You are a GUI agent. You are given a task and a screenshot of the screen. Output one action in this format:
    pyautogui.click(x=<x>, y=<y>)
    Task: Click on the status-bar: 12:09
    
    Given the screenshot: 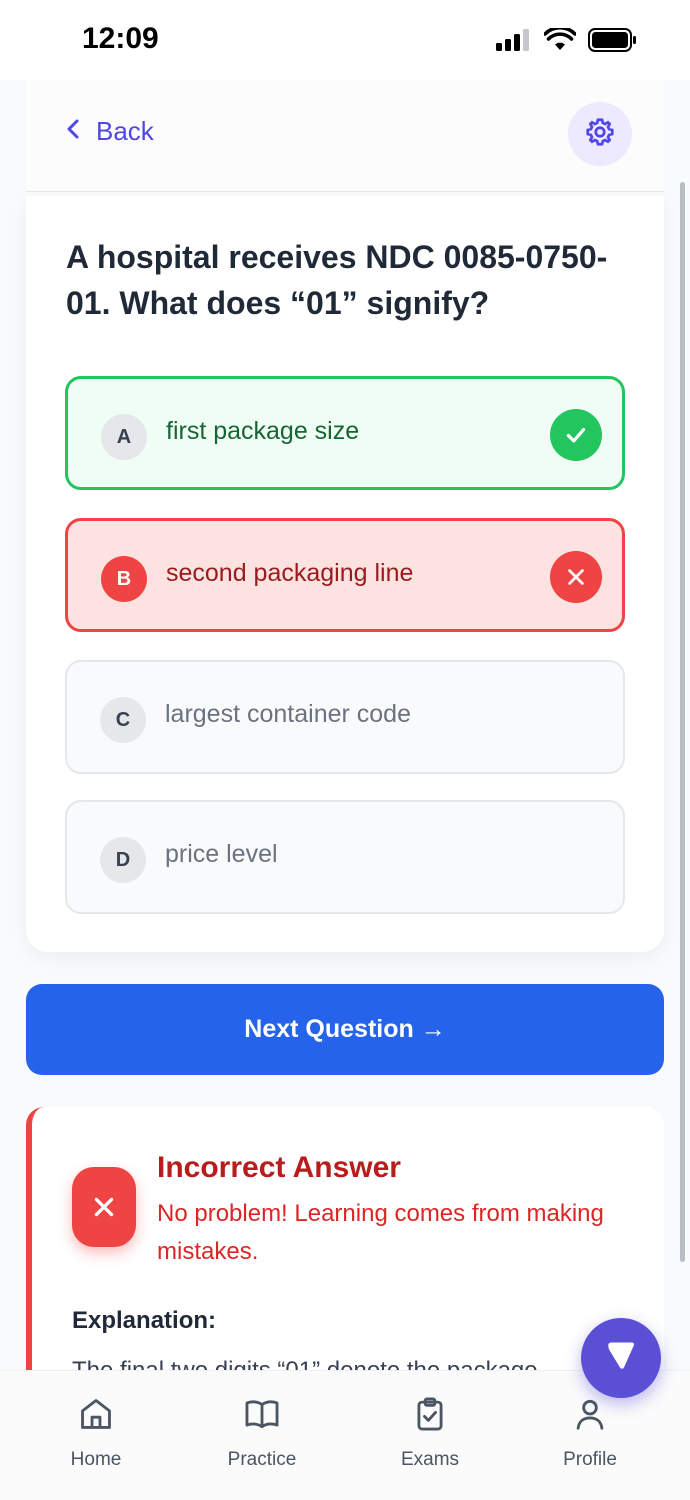 What is the action you would take?
    pyautogui.click(x=345, y=40)
    